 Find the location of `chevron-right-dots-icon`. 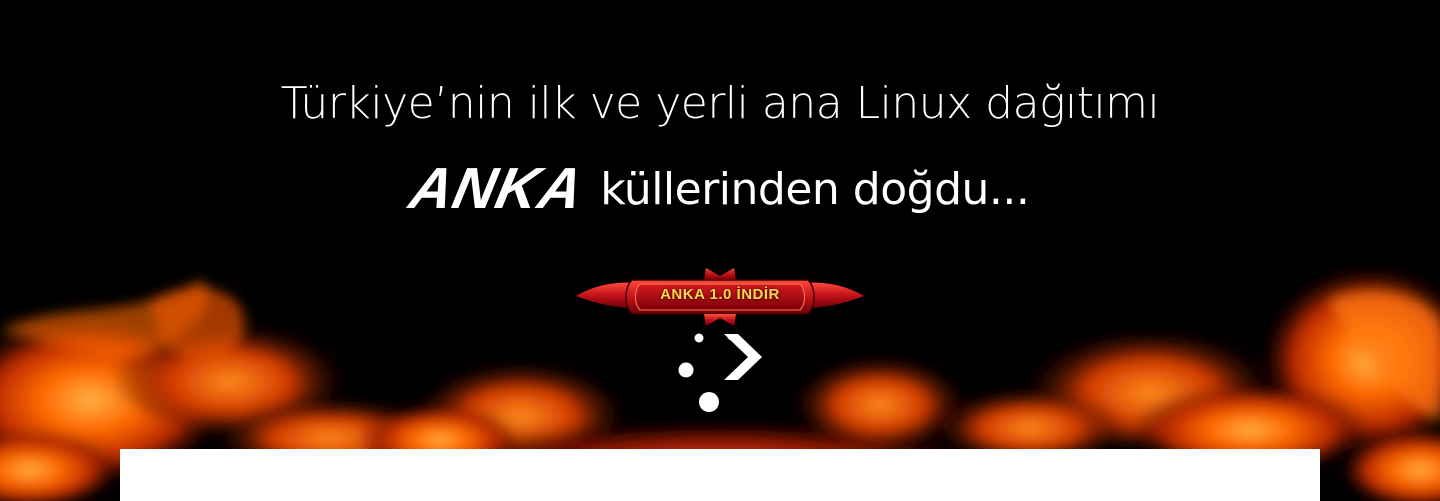

chevron-right-dots-icon is located at coordinates (720, 373).